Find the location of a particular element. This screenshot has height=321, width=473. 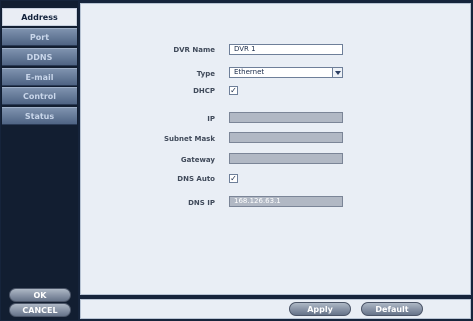

tab-control: Control is located at coordinates (39, 96).